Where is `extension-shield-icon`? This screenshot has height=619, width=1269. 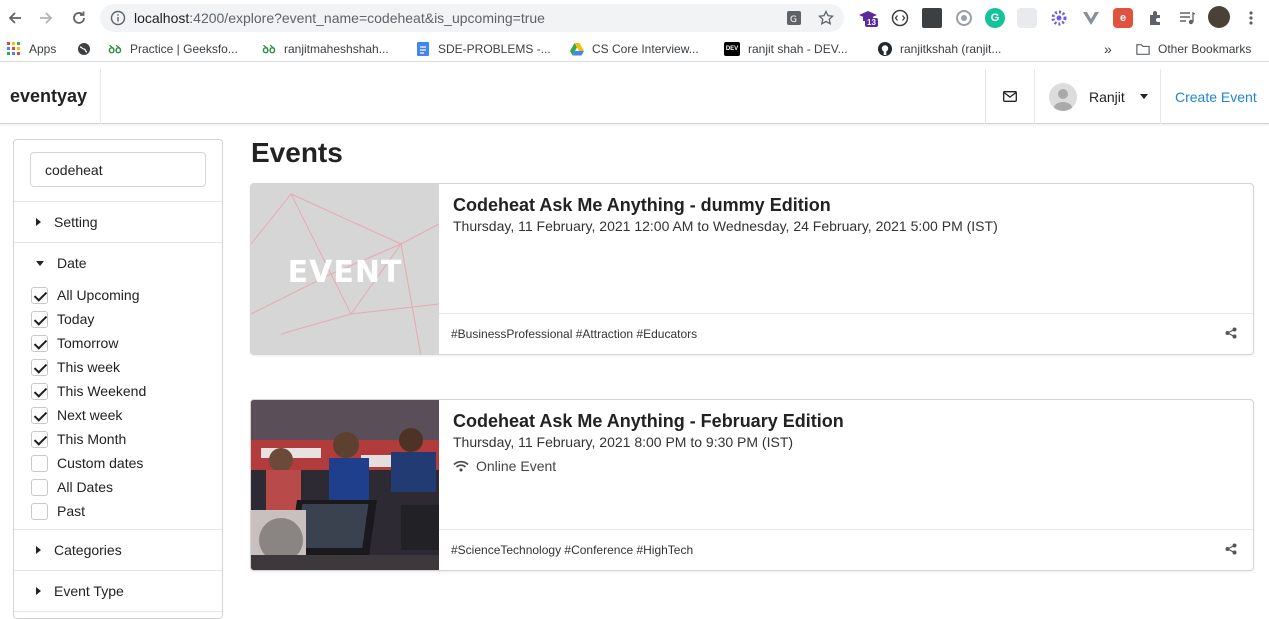 extension-shield-icon is located at coordinates (964, 18).